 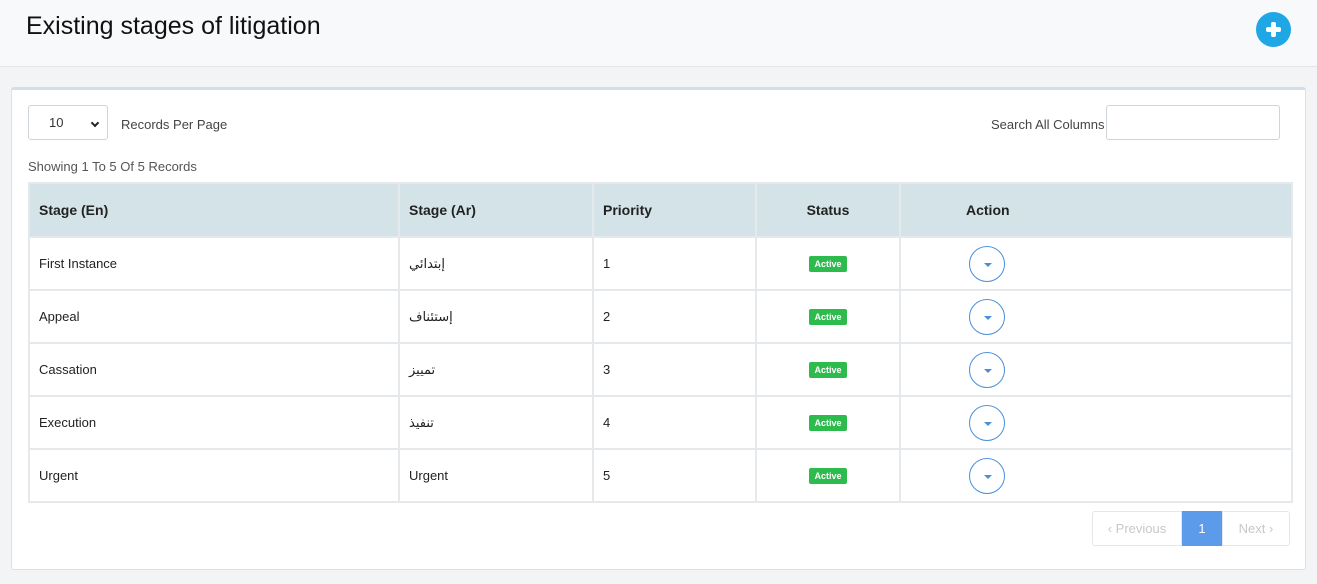 What do you see at coordinates (68, 122) in the screenshot?
I see `records-per-page-select: 10` at bounding box center [68, 122].